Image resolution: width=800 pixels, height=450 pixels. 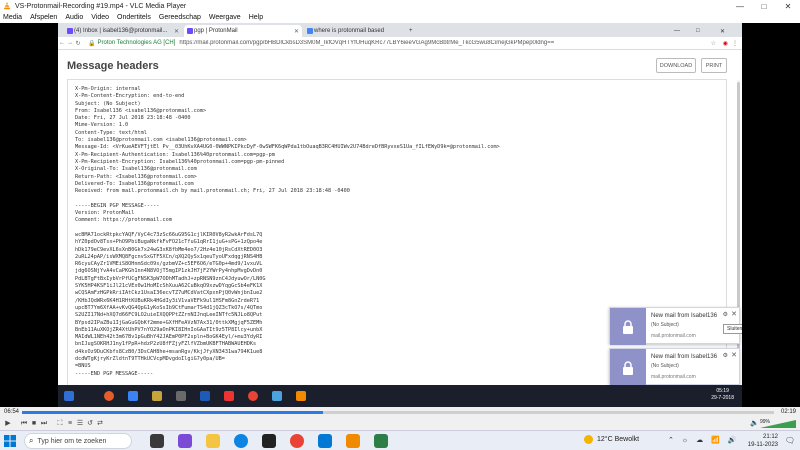 I want to click on header-line: Content-Type: text/html, so click(x=111, y=132).